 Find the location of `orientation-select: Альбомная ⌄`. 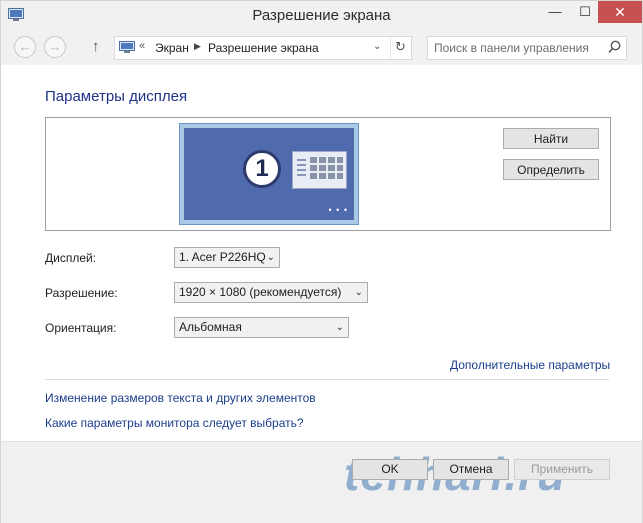

orientation-select: Альбомная ⌄ is located at coordinates (261, 327).